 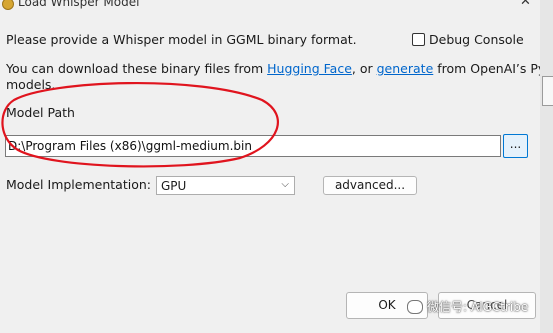 What do you see at coordinates (415, 306) in the screenshot?
I see `wechat-icon` at bounding box center [415, 306].